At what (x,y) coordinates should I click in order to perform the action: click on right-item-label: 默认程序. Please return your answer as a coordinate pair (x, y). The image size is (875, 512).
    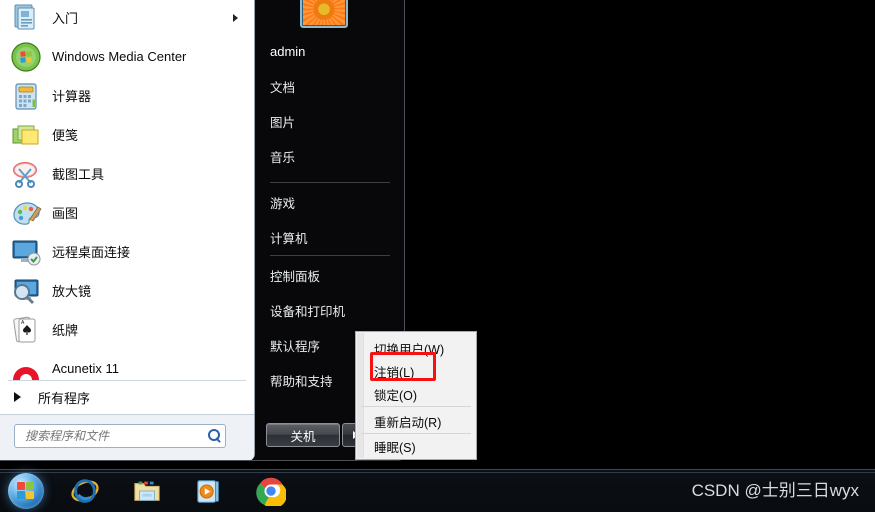
    Looking at the image, I should click on (295, 347).